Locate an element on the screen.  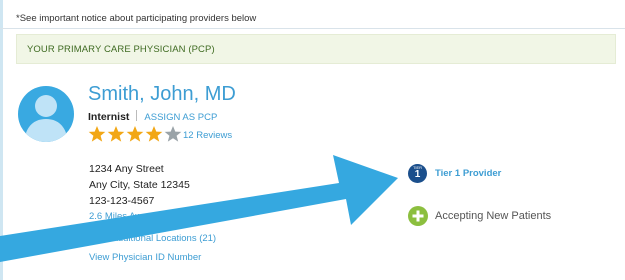
address-line2: Any City, State 12345 is located at coordinates (139, 185).